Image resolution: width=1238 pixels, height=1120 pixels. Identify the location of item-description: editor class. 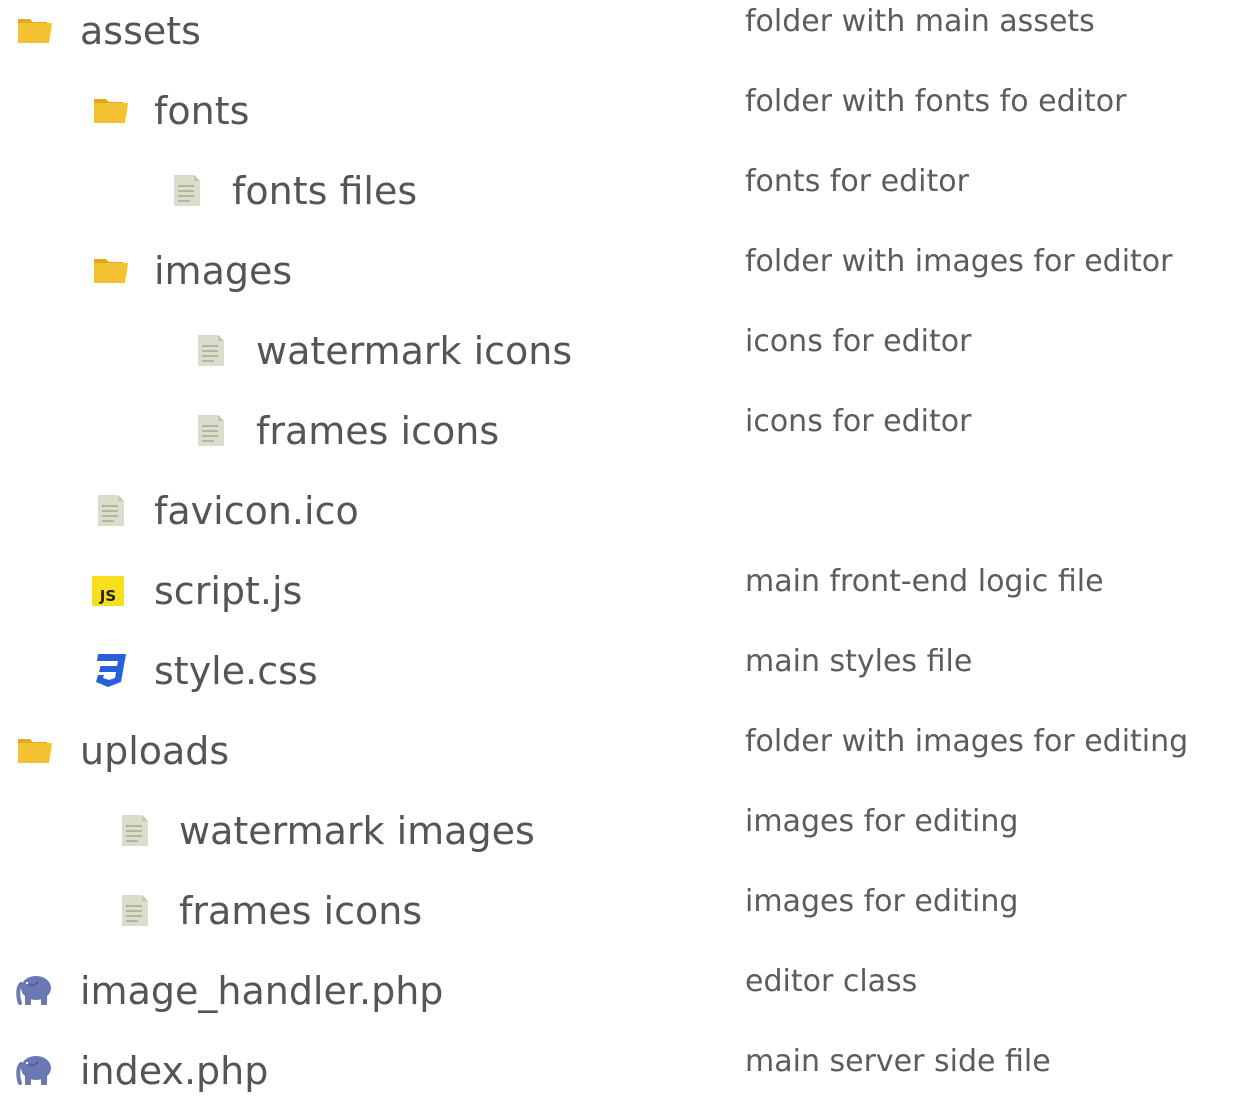
(831, 981).